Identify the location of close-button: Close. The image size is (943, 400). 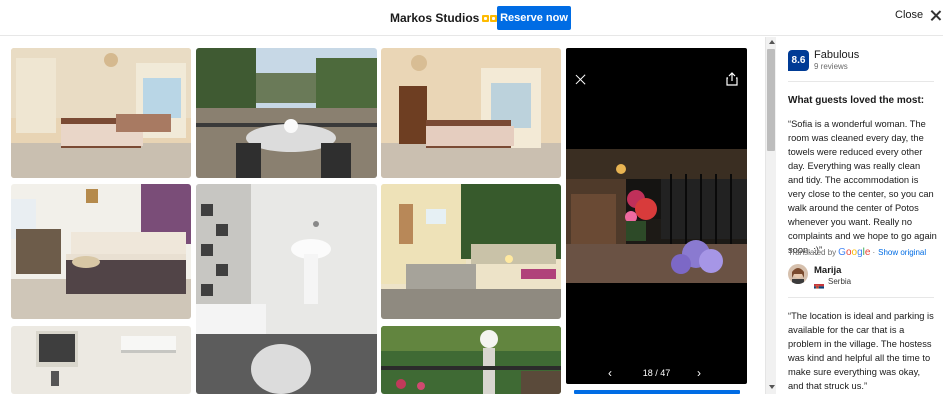
(918, 15).